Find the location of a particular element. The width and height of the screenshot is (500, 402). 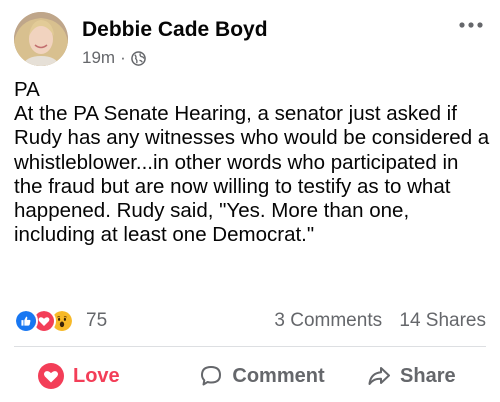

engagement-stats: 3 Comments 14 Shares is located at coordinates (380, 321).